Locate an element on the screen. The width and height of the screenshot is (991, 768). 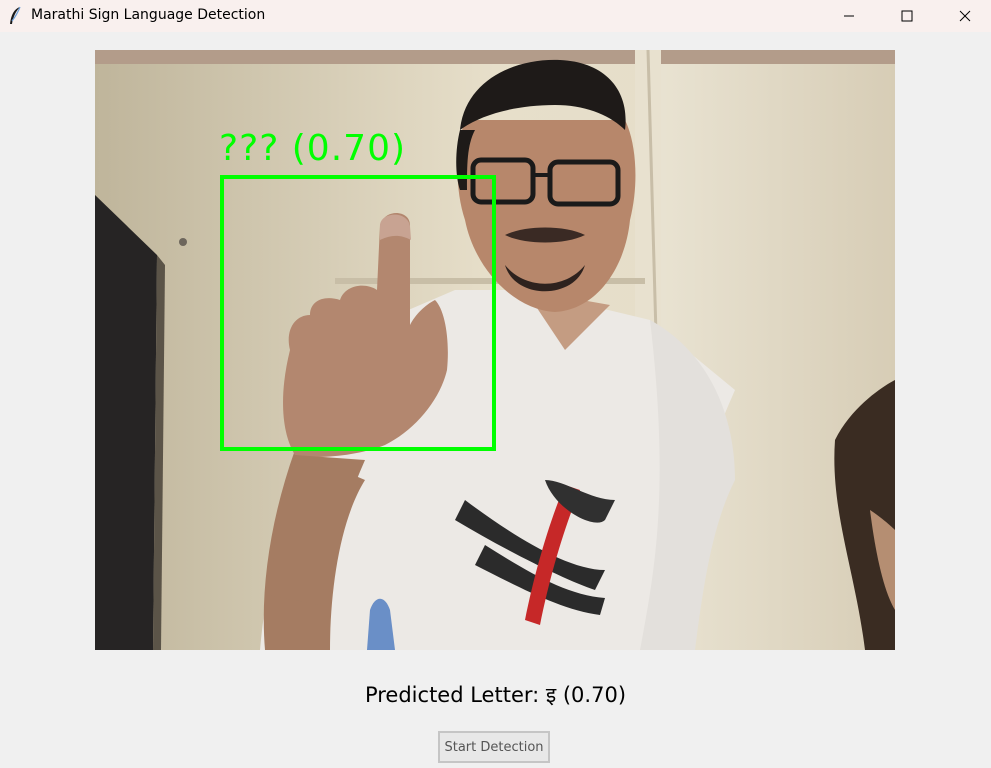
close-icon is located at coordinates (965, 16).